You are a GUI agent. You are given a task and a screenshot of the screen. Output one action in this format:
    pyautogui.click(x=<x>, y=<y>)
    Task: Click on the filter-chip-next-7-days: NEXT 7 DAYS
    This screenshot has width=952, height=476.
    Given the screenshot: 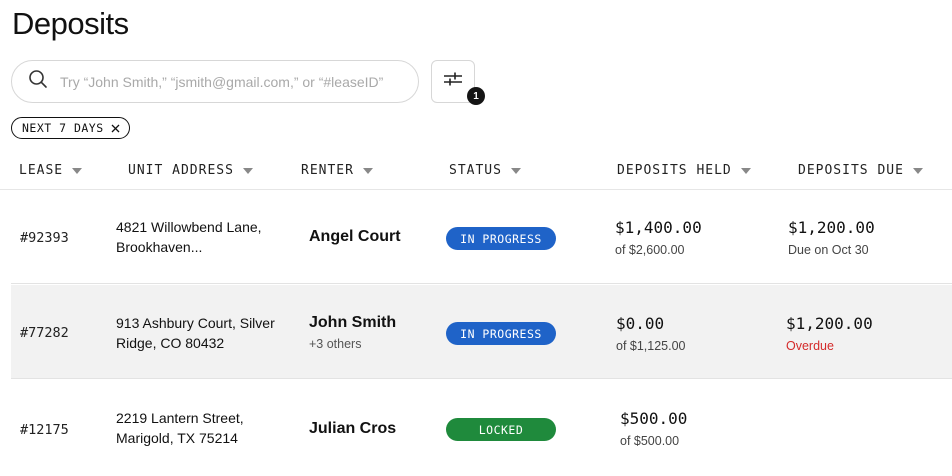 What is the action you would take?
    pyautogui.click(x=70, y=128)
    